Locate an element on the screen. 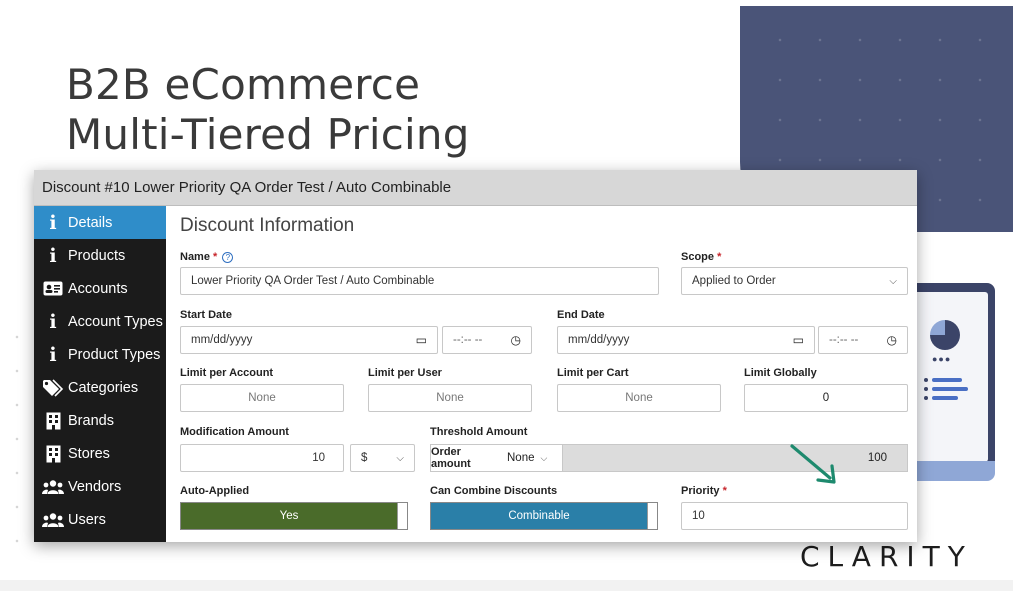  limit-cart-input: None is located at coordinates (639, 398).